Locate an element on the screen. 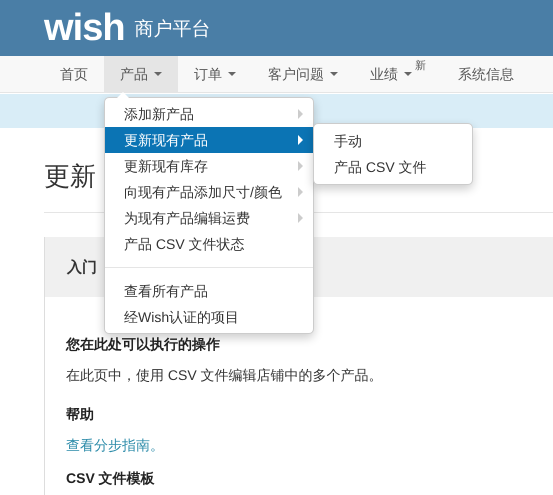  nav-tab: 业绩 新 is located at coordinates (398, 74).